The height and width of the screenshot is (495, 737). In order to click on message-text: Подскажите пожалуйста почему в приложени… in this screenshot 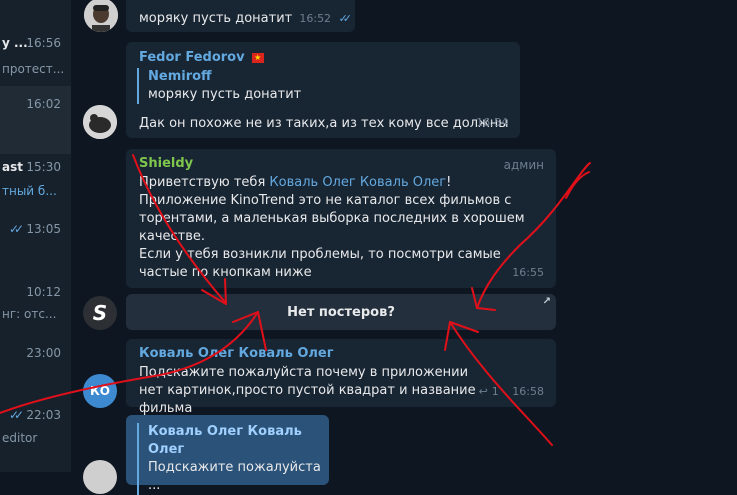, I will do `click(307, 390)`.